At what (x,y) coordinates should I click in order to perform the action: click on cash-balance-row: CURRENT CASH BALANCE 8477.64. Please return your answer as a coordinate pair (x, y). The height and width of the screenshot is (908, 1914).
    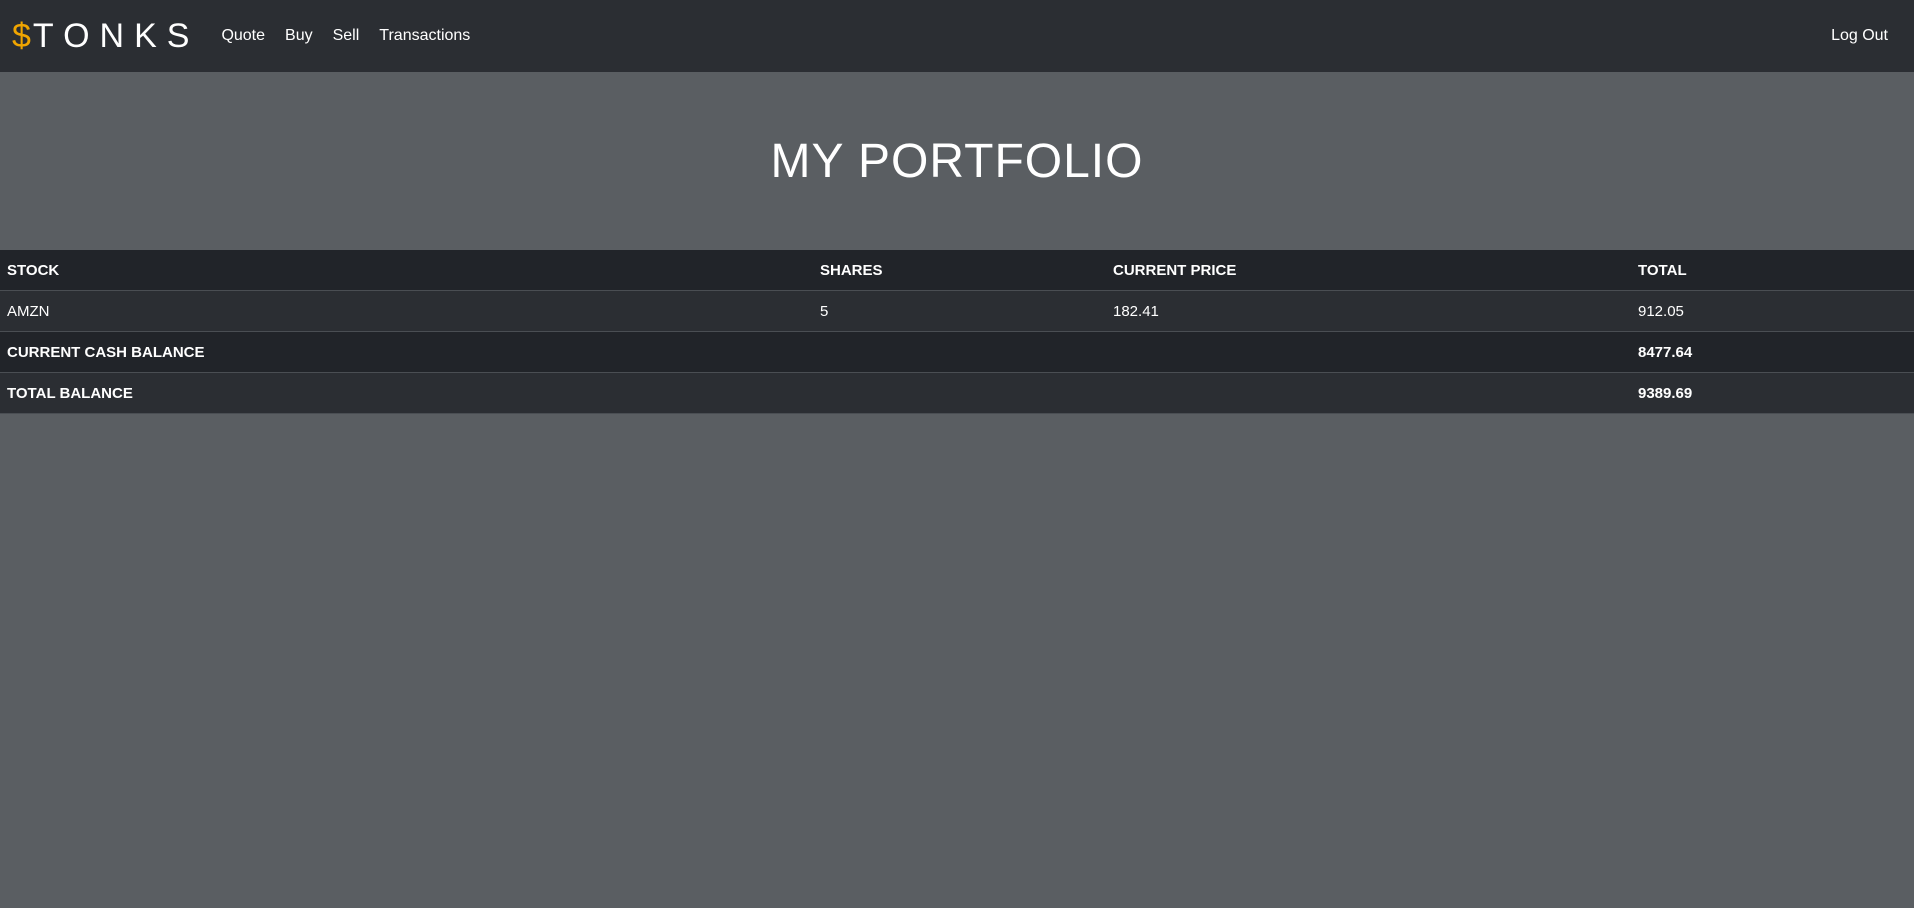
    Looking at the image, I should click on (957, 352).